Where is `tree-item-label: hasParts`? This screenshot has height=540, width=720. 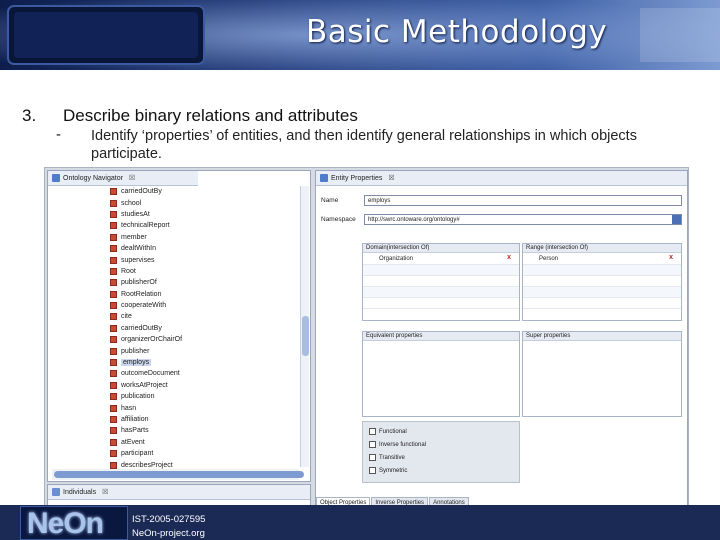 tree-item-label: hasParts is located at coordinates (135, 431).